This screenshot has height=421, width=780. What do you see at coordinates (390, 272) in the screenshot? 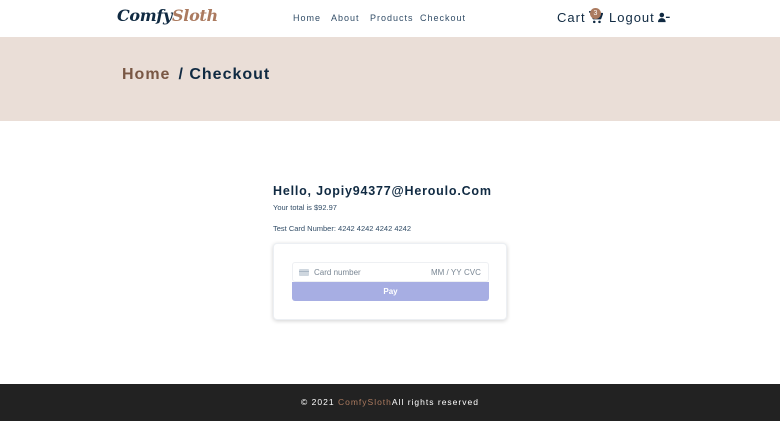
I see `card-element-input: Card number MM / YY CVC` at bounding box center [390, 272].